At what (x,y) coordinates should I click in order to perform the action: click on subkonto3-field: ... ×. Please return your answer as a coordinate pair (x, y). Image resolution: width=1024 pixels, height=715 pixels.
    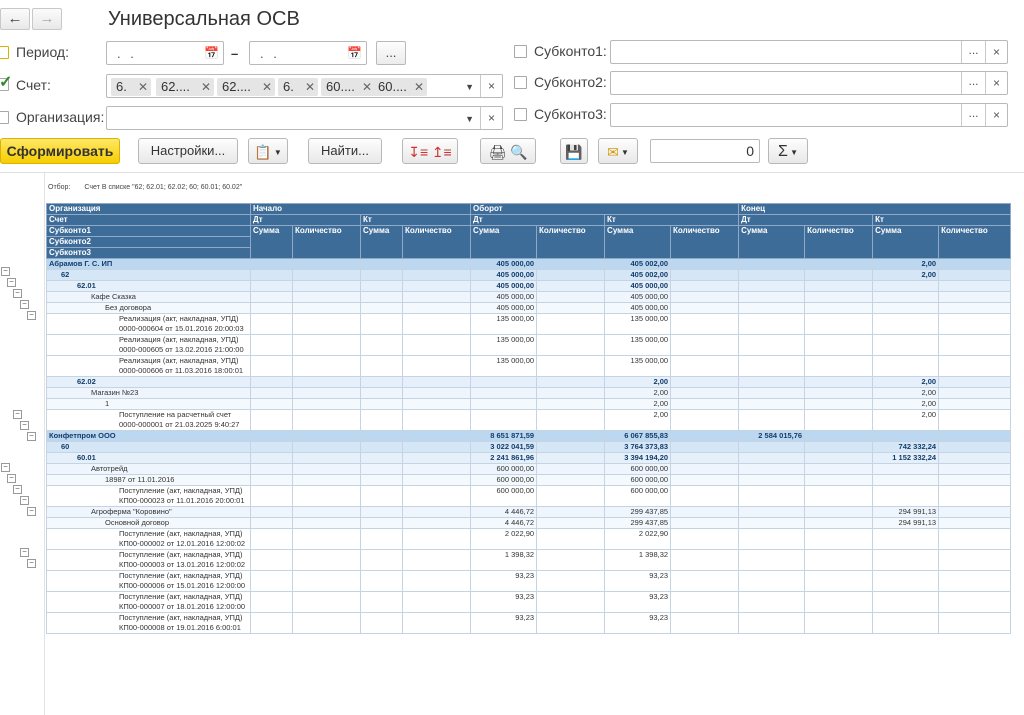
    Looking at the image, I should click on (809, 115).